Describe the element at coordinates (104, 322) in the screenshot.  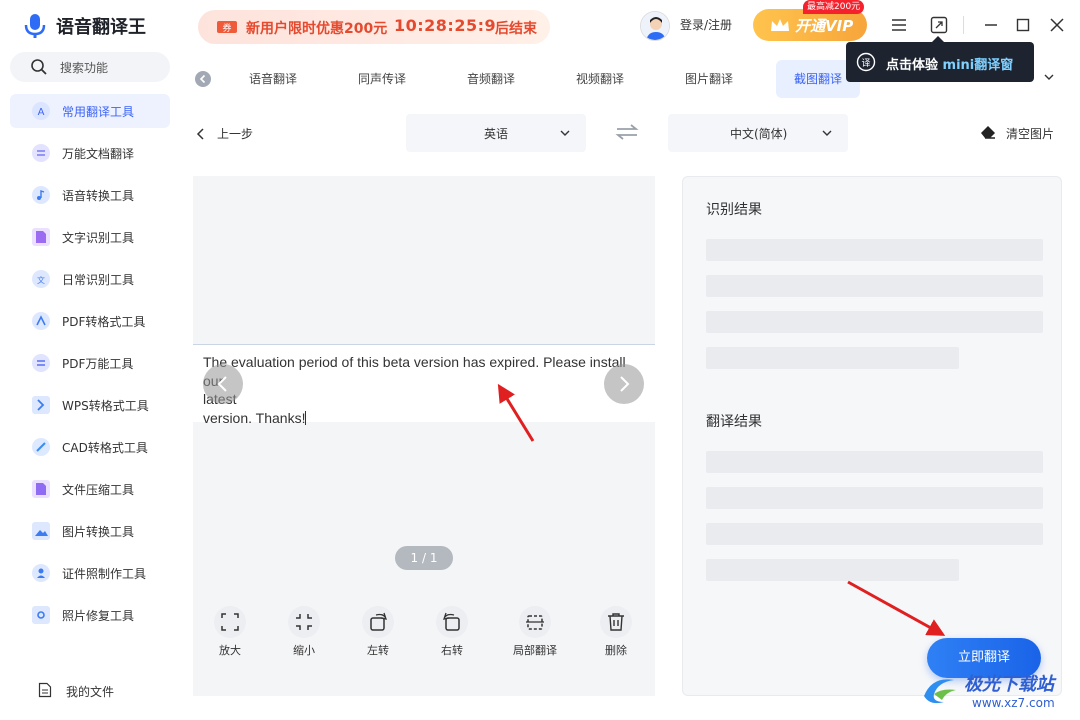
I see `sidebar-item-label: PDF转格式工具` at that location.